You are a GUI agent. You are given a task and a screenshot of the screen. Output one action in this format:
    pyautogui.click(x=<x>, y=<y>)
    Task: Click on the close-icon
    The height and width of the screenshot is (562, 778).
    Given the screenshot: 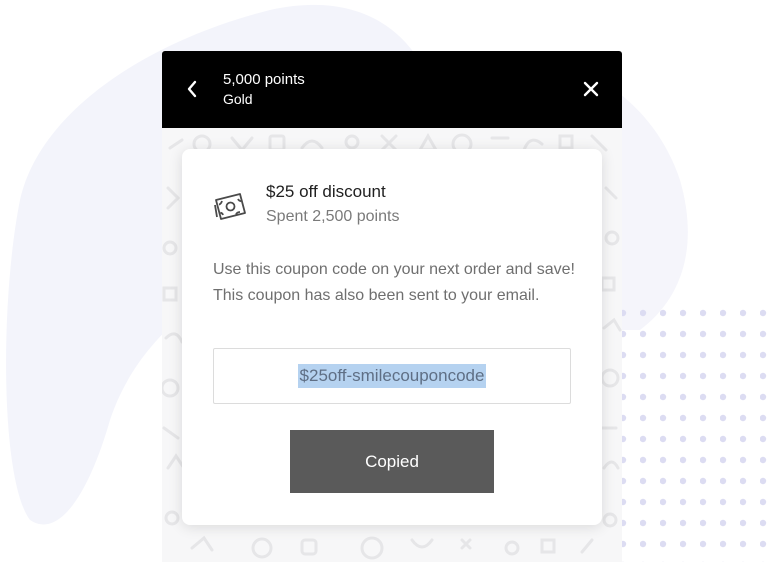 What is the action you would take?
    pyautogui.click(x=591, y=89)
    